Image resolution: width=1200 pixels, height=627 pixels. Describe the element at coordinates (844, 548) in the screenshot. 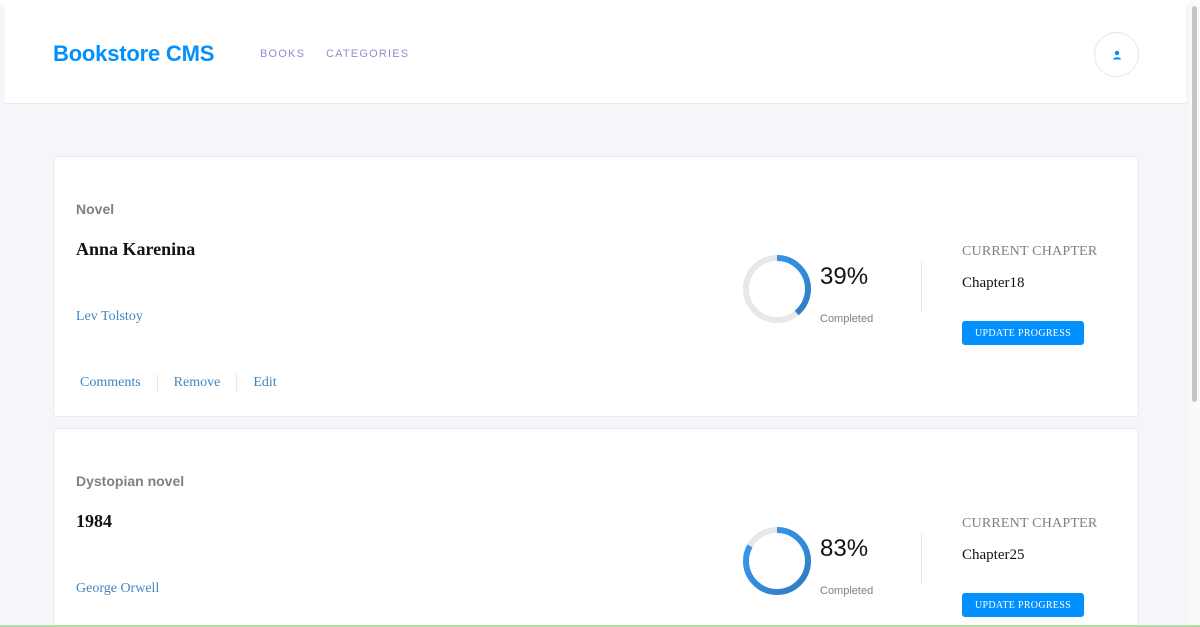

I see `progress-percent: 83%` at that location.